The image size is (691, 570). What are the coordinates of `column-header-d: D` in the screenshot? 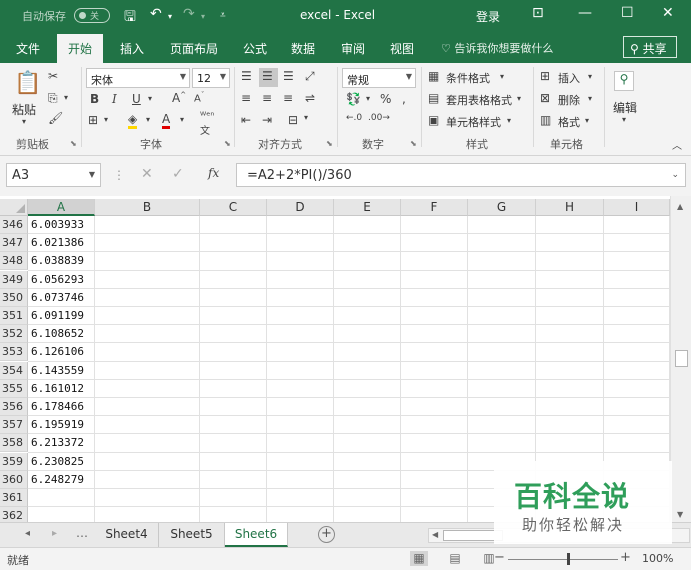 It's located at (300, 207).